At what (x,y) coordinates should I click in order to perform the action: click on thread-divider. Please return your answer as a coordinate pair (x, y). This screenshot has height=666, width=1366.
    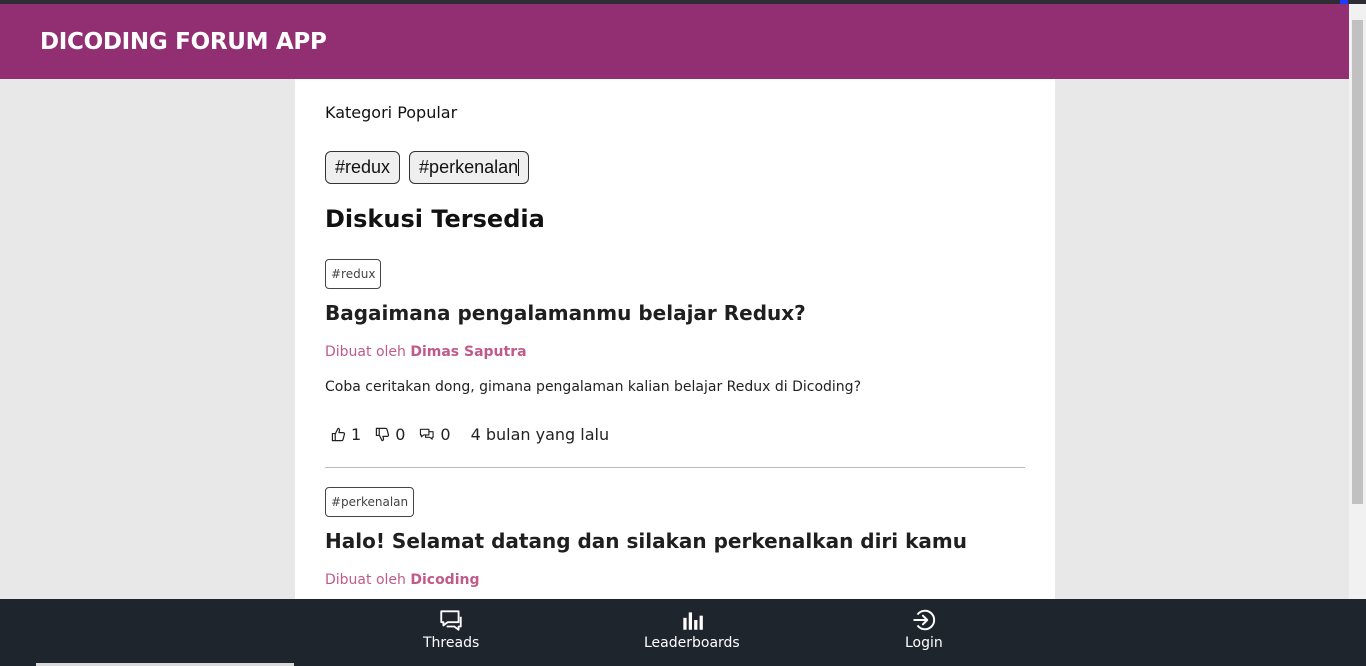
    Looking at the image, I should click on (675, 467).